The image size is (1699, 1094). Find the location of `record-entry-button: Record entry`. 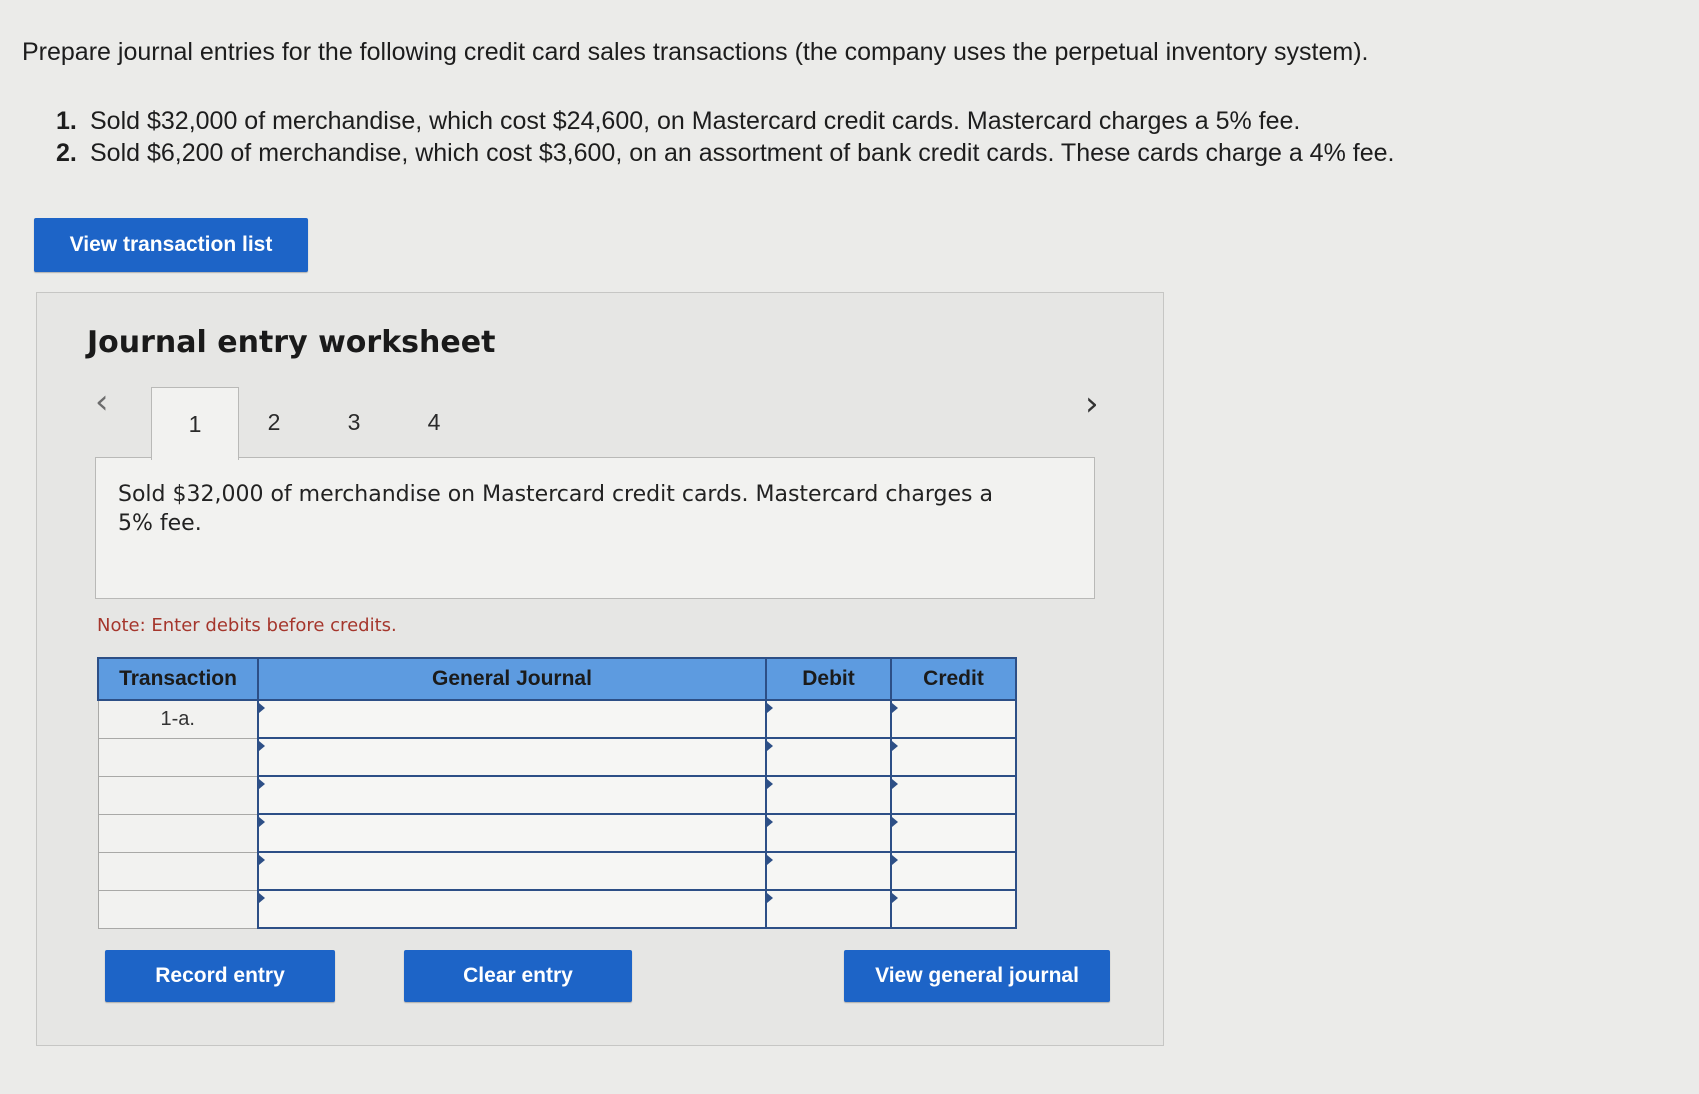

record-entry-button: Record entry is located at coordinates (220, 976).